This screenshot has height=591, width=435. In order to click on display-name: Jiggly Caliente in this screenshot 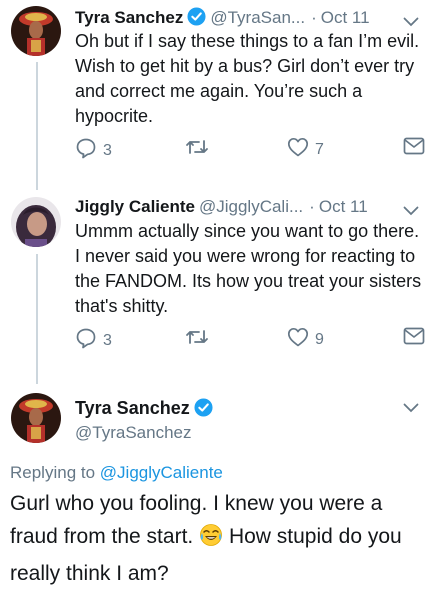, I will do `click(135, 206)`.